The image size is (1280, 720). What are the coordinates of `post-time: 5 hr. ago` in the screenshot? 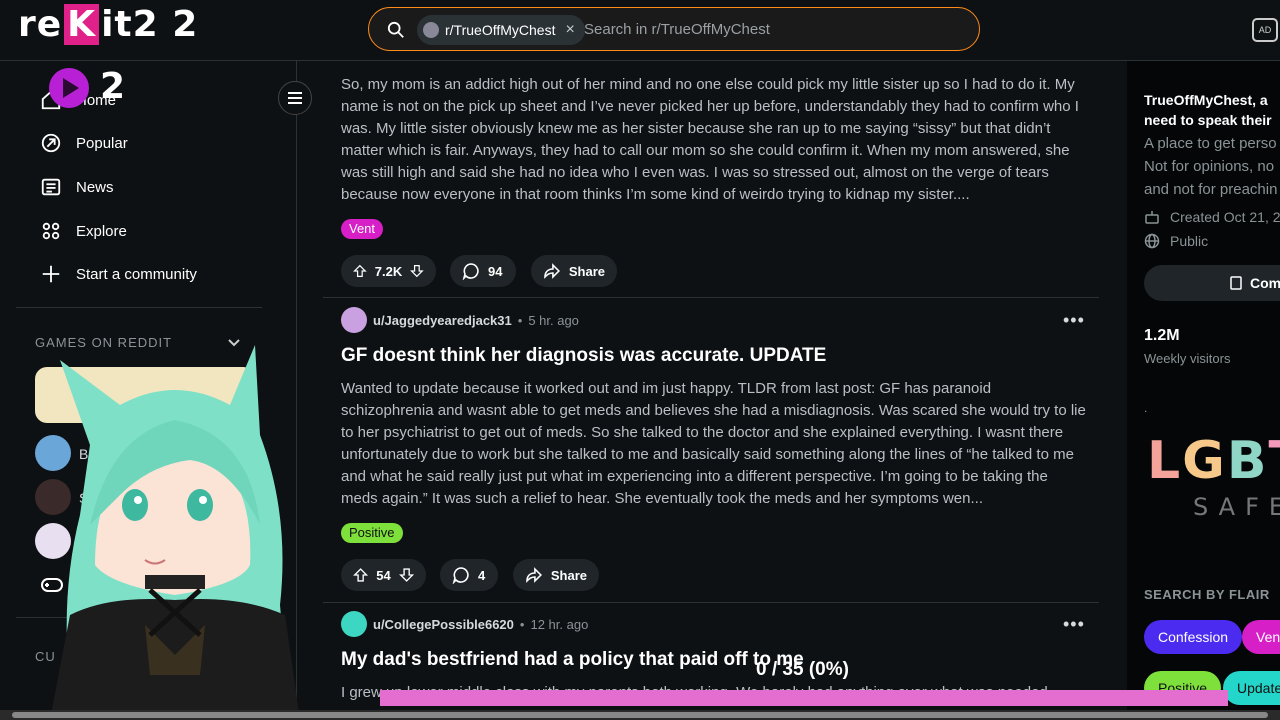 It's located at (553, 320).